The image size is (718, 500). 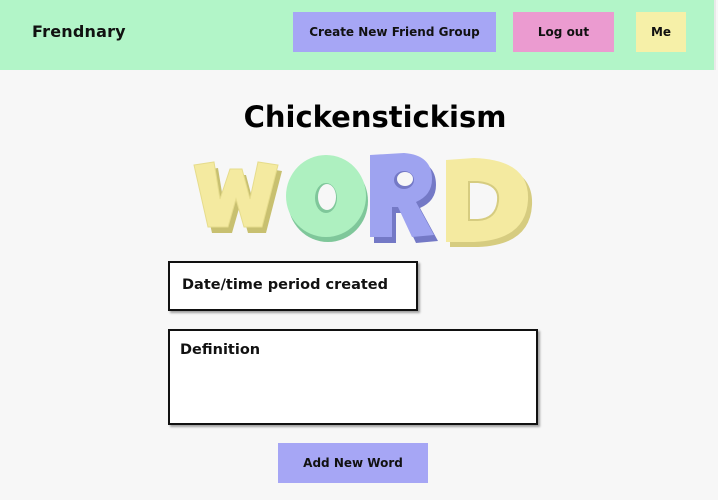 I want to click on me-button: Me, so click(x=661, y=32).